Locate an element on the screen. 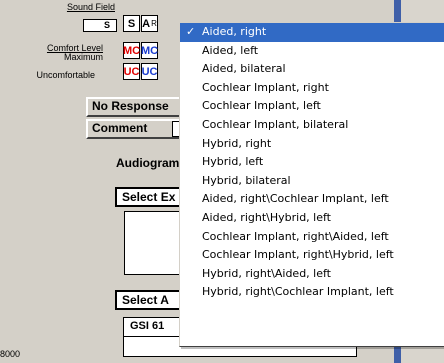 The height and width of the screenshot is (363, 444). axis-label-8000: 8000 is located at coordinates (10, 354).